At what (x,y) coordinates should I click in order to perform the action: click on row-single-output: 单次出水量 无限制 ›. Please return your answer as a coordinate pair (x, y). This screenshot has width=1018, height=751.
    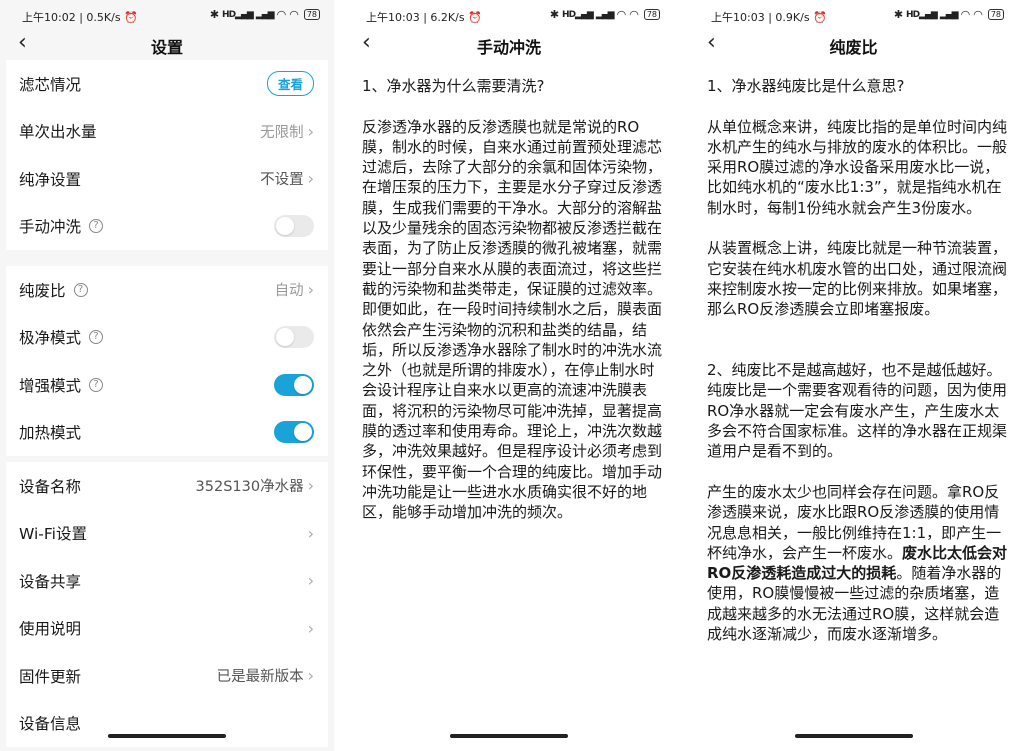
    Looking at the image, I should click on (167, 132).